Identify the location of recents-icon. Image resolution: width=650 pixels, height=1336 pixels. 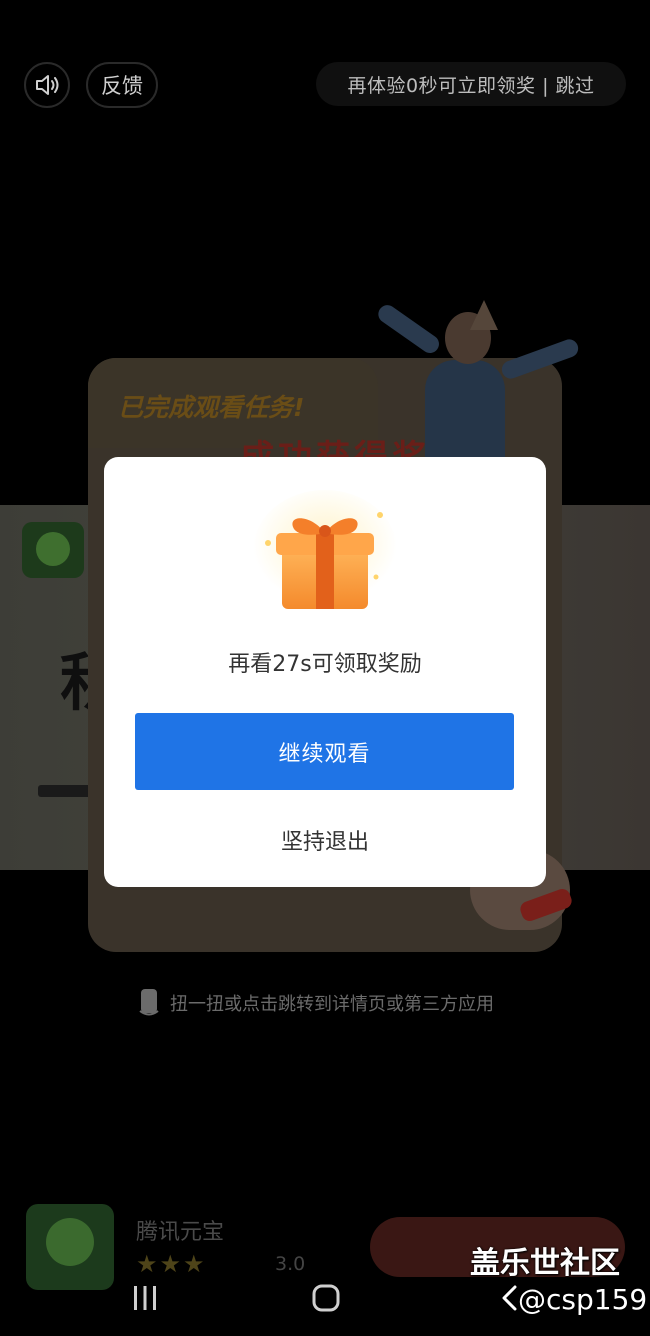
(145, 1298).